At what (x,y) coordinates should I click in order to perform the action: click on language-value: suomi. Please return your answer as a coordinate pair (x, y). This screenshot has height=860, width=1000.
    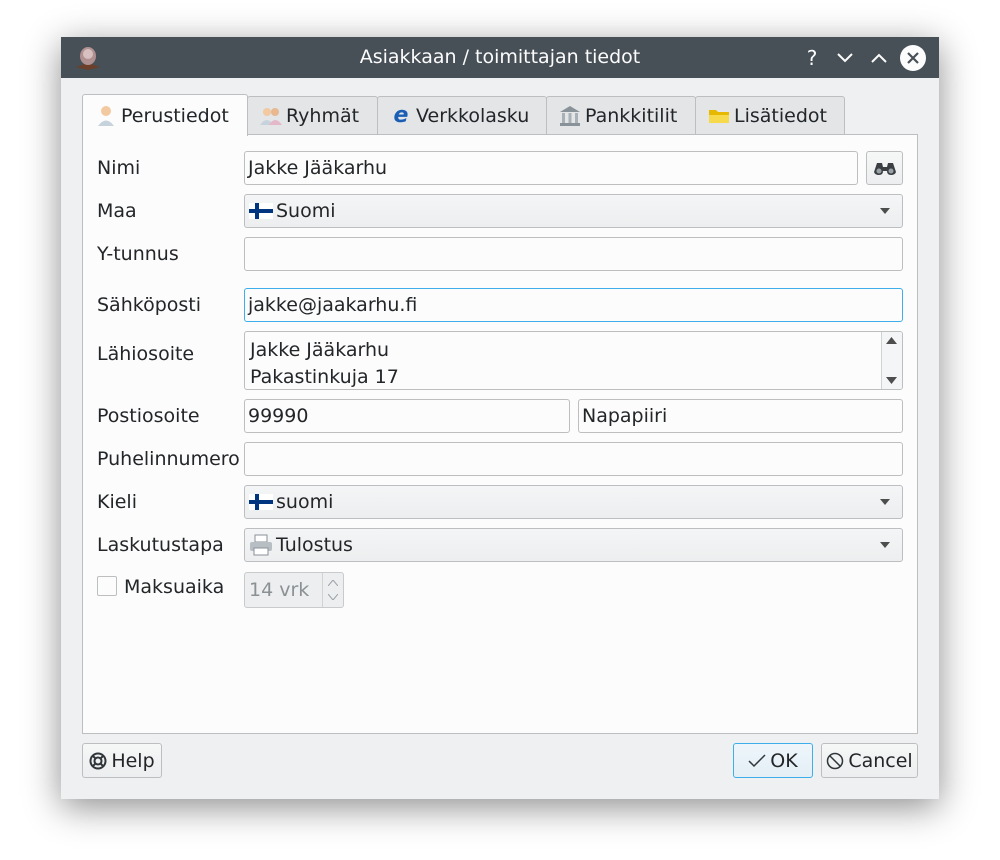
    Looking at the image, I should click on (305, 502).